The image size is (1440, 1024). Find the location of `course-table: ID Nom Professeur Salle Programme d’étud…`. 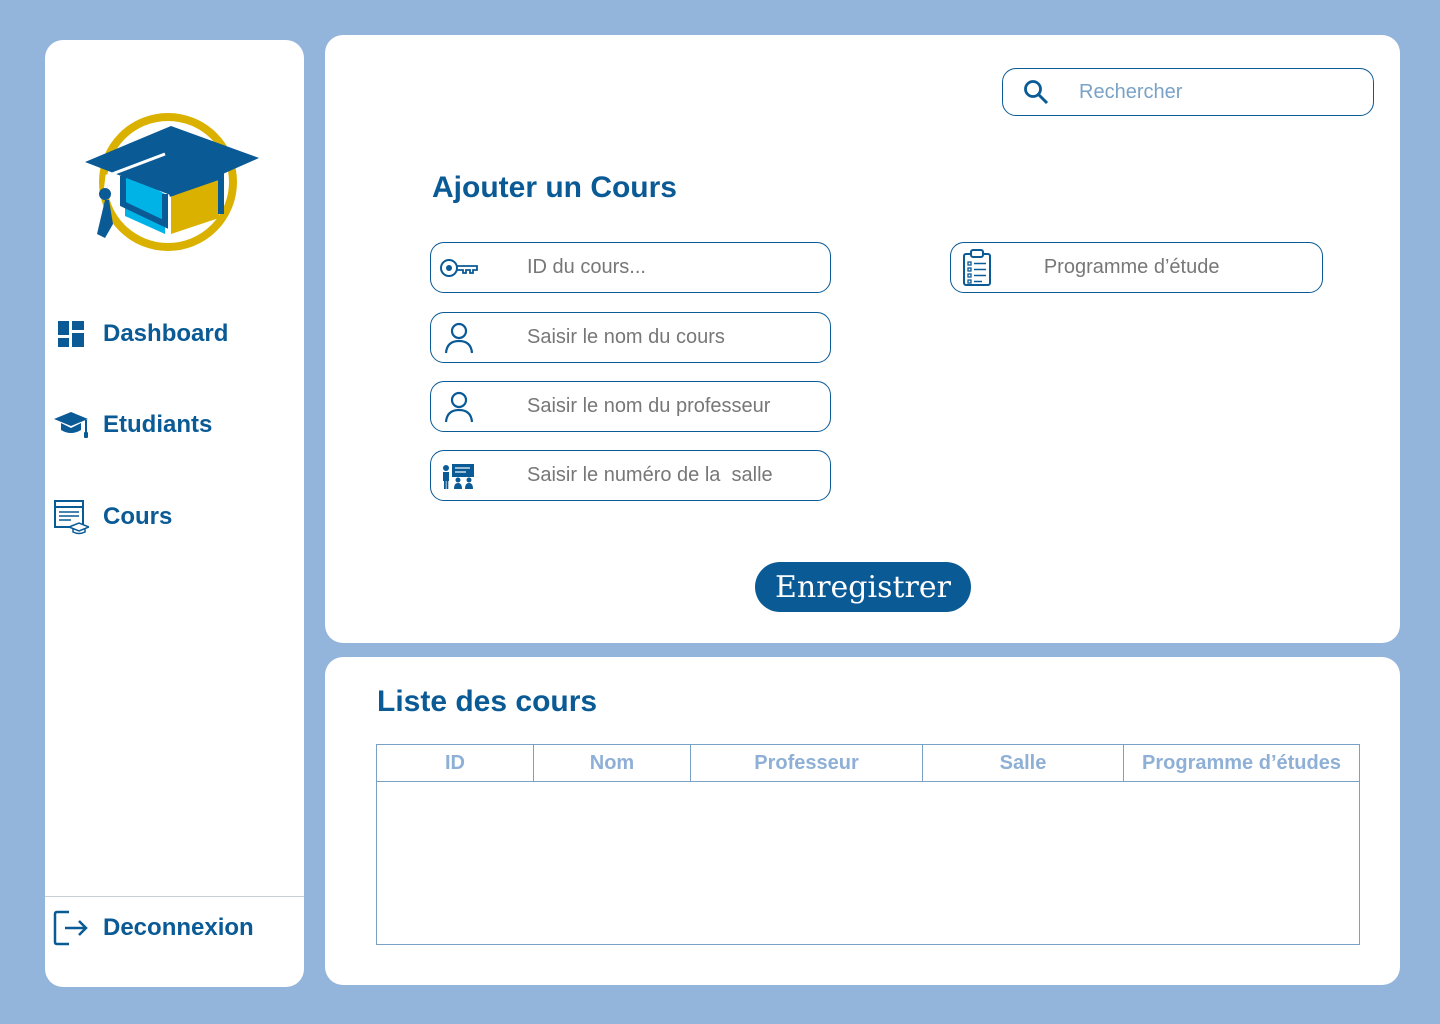

course-table: ID Nom Professeur Salle Programme d’étud… is located at coordinates (868, 844).